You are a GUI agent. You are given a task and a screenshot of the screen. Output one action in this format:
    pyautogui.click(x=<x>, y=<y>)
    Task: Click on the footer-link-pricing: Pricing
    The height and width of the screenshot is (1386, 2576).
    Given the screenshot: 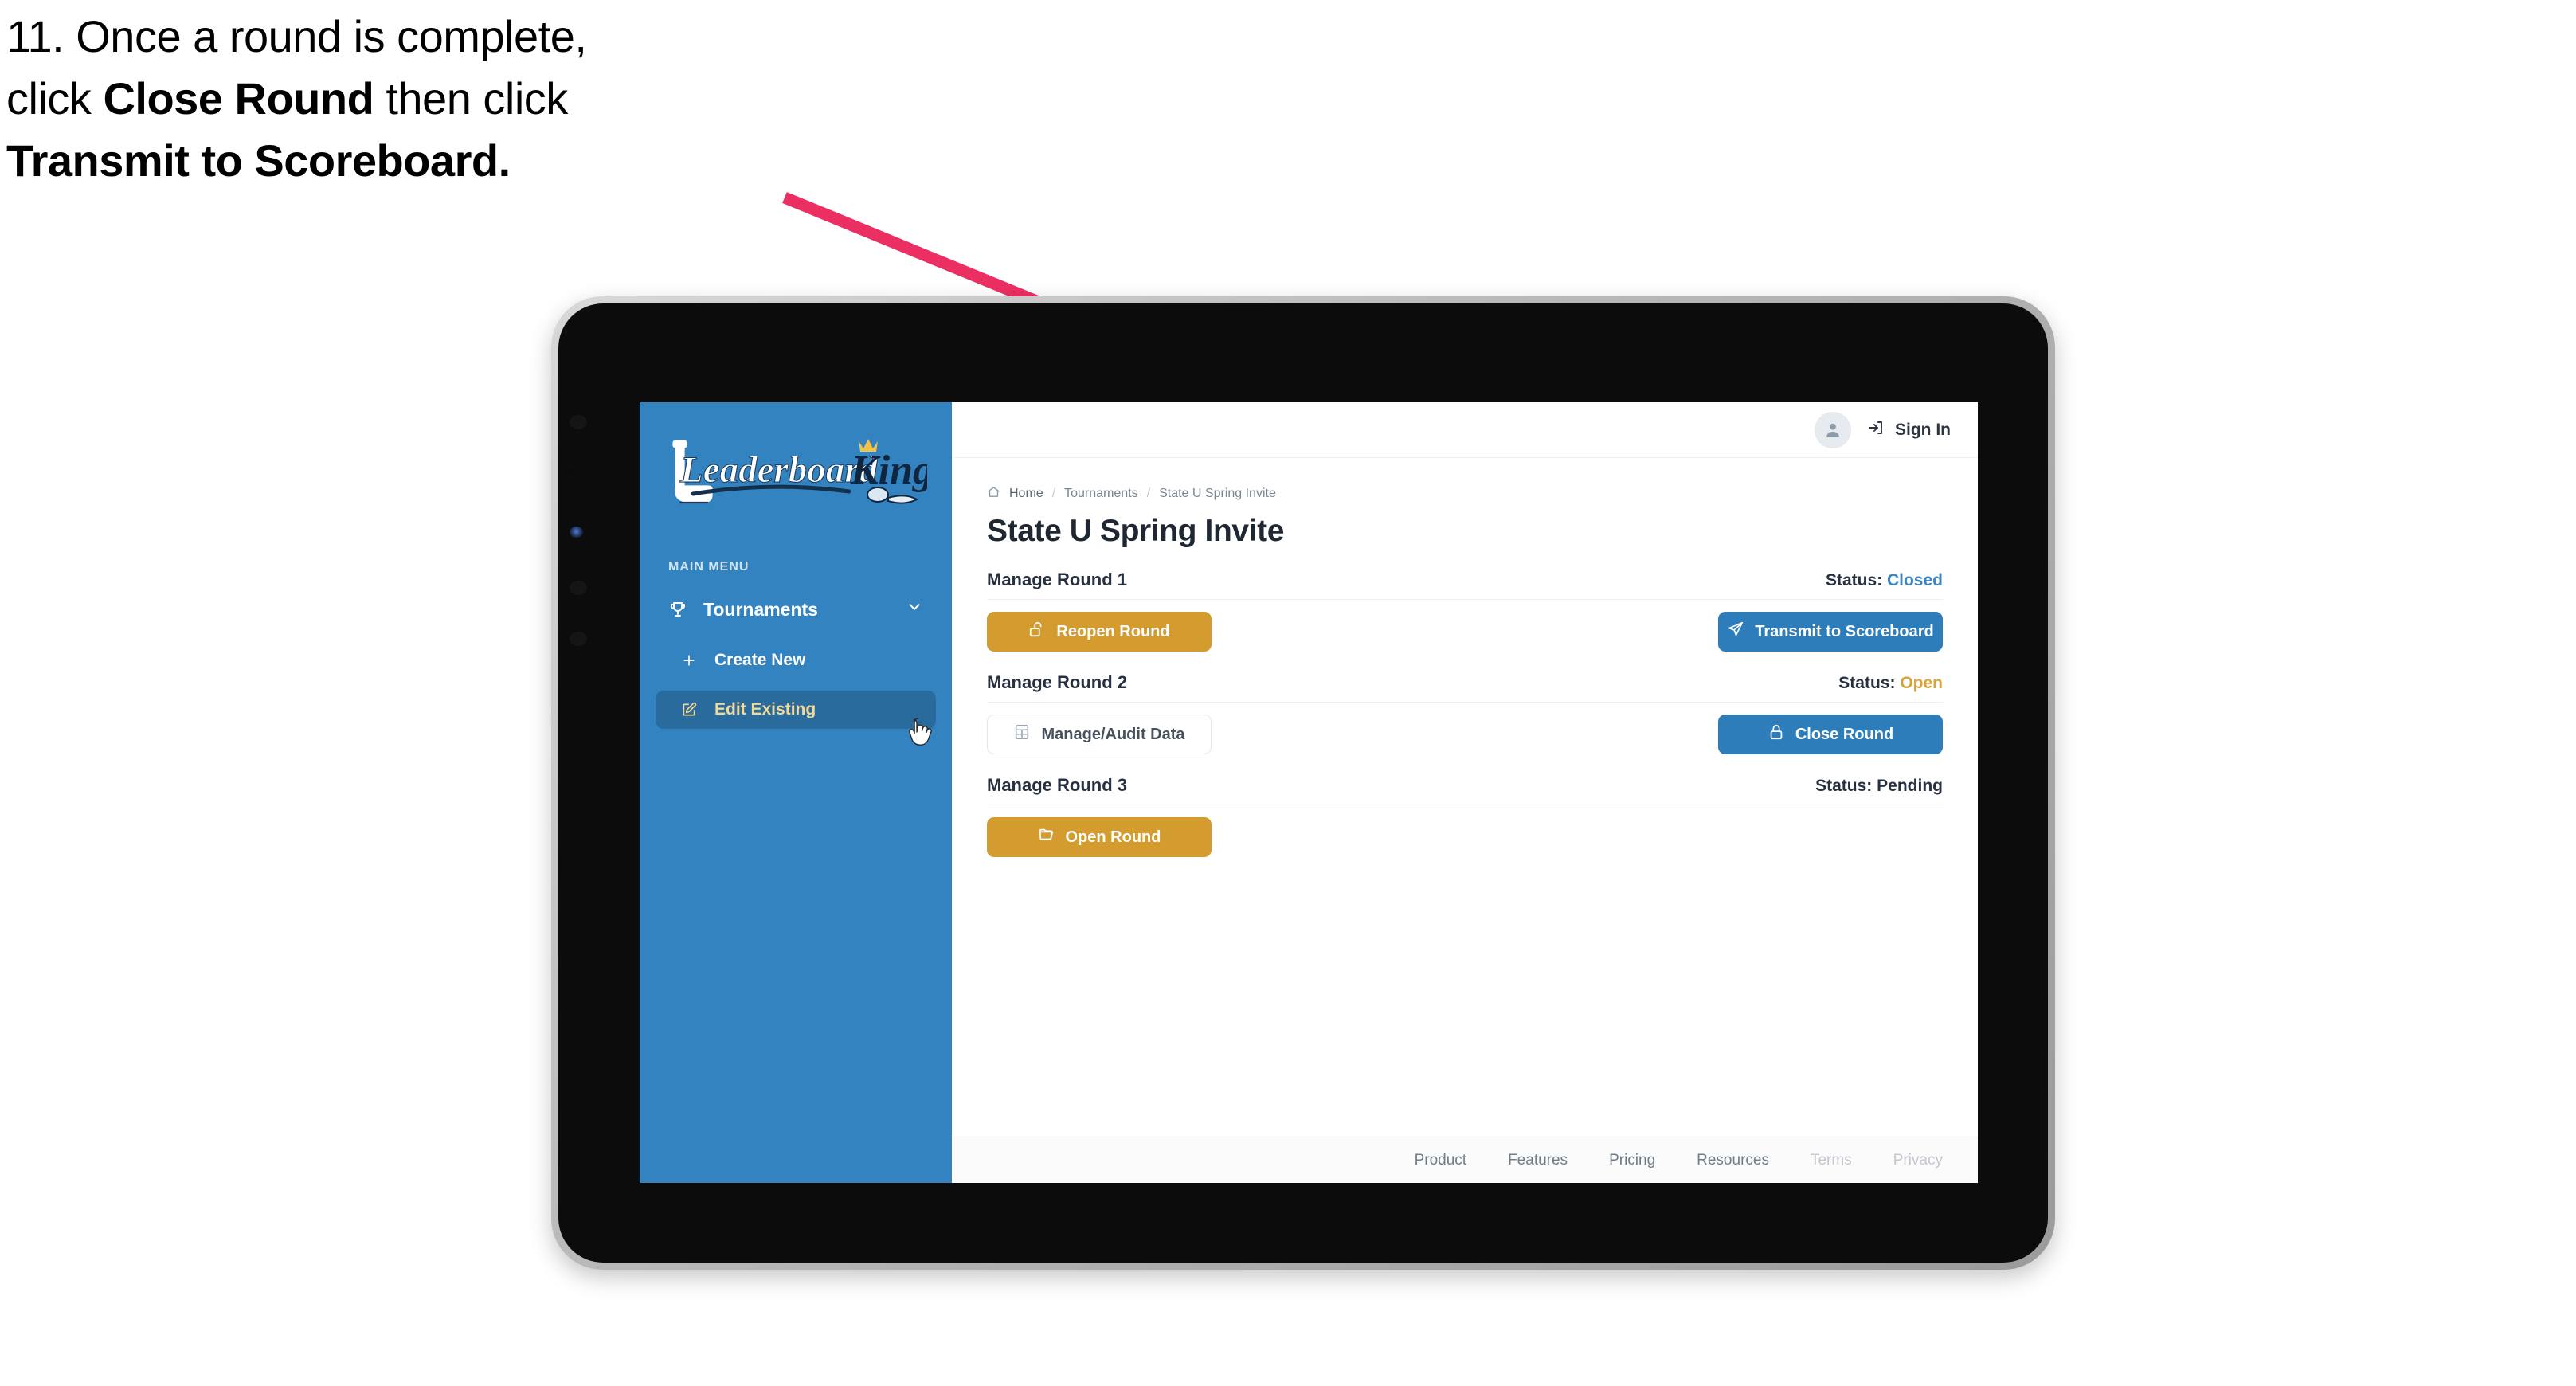 What is the action you would take?
    pyautogui.click(x=1632, y=1160)
    